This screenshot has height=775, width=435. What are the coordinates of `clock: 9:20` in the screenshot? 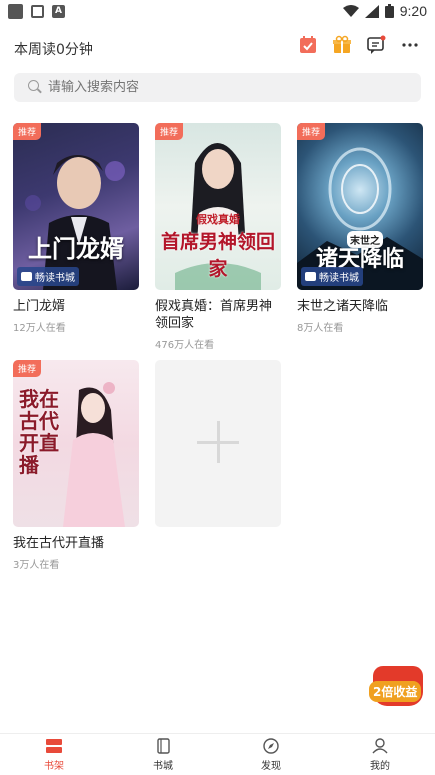 It's located at (413, 11).